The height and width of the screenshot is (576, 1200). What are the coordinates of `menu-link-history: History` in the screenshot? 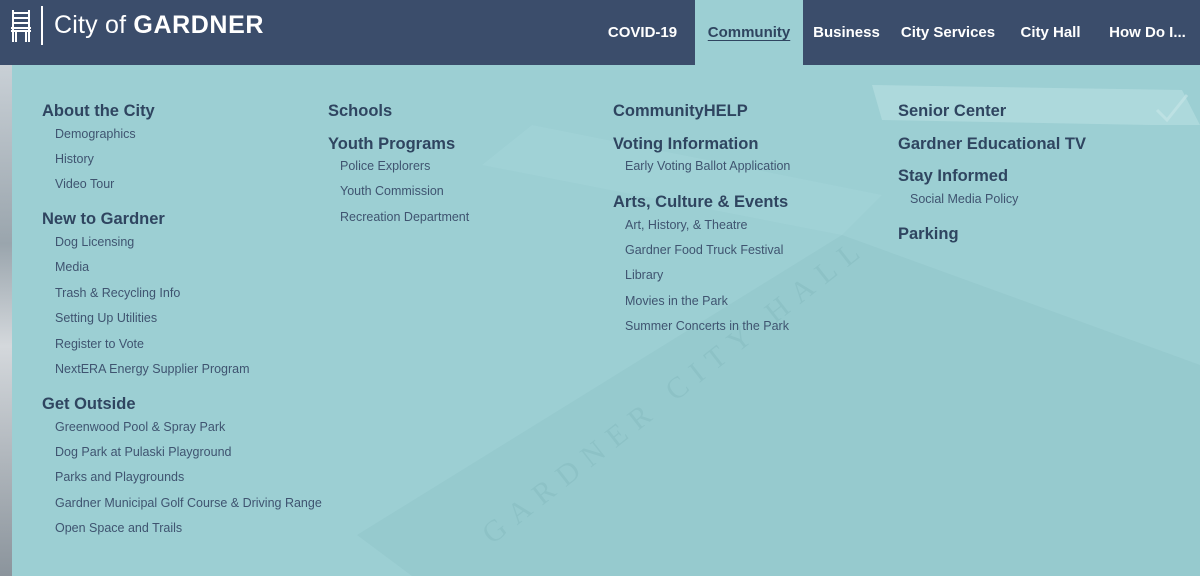 It's located at (74, 159).